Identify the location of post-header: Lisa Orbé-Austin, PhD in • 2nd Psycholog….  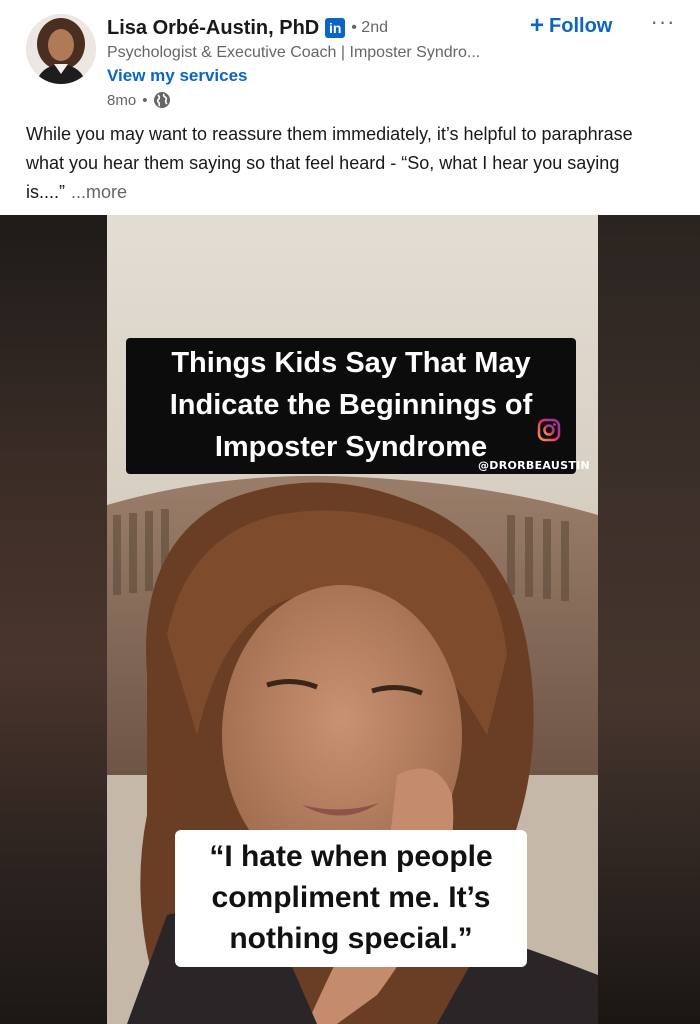
(350, 59).